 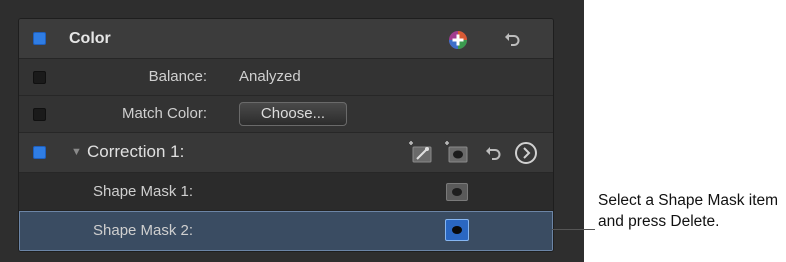 I want to click on correction-enable-checkbox, so click(x=39, y=152).